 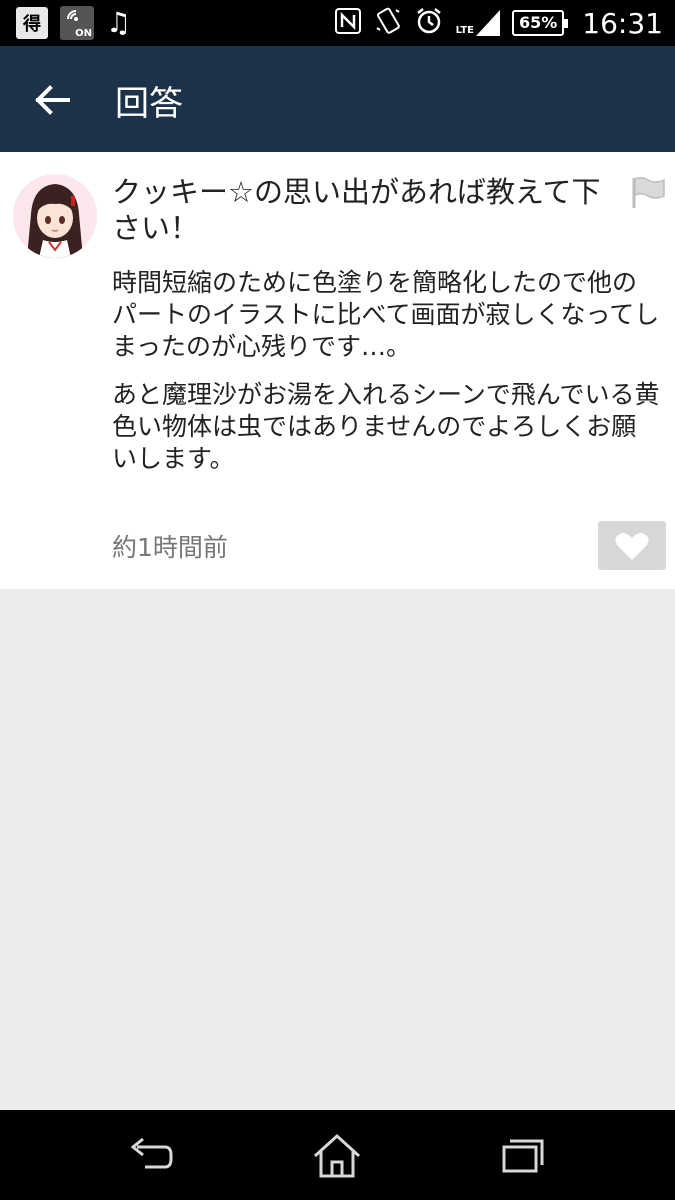 I want to click on signal-lte-icon: LTE, so click(x=478, y=23).